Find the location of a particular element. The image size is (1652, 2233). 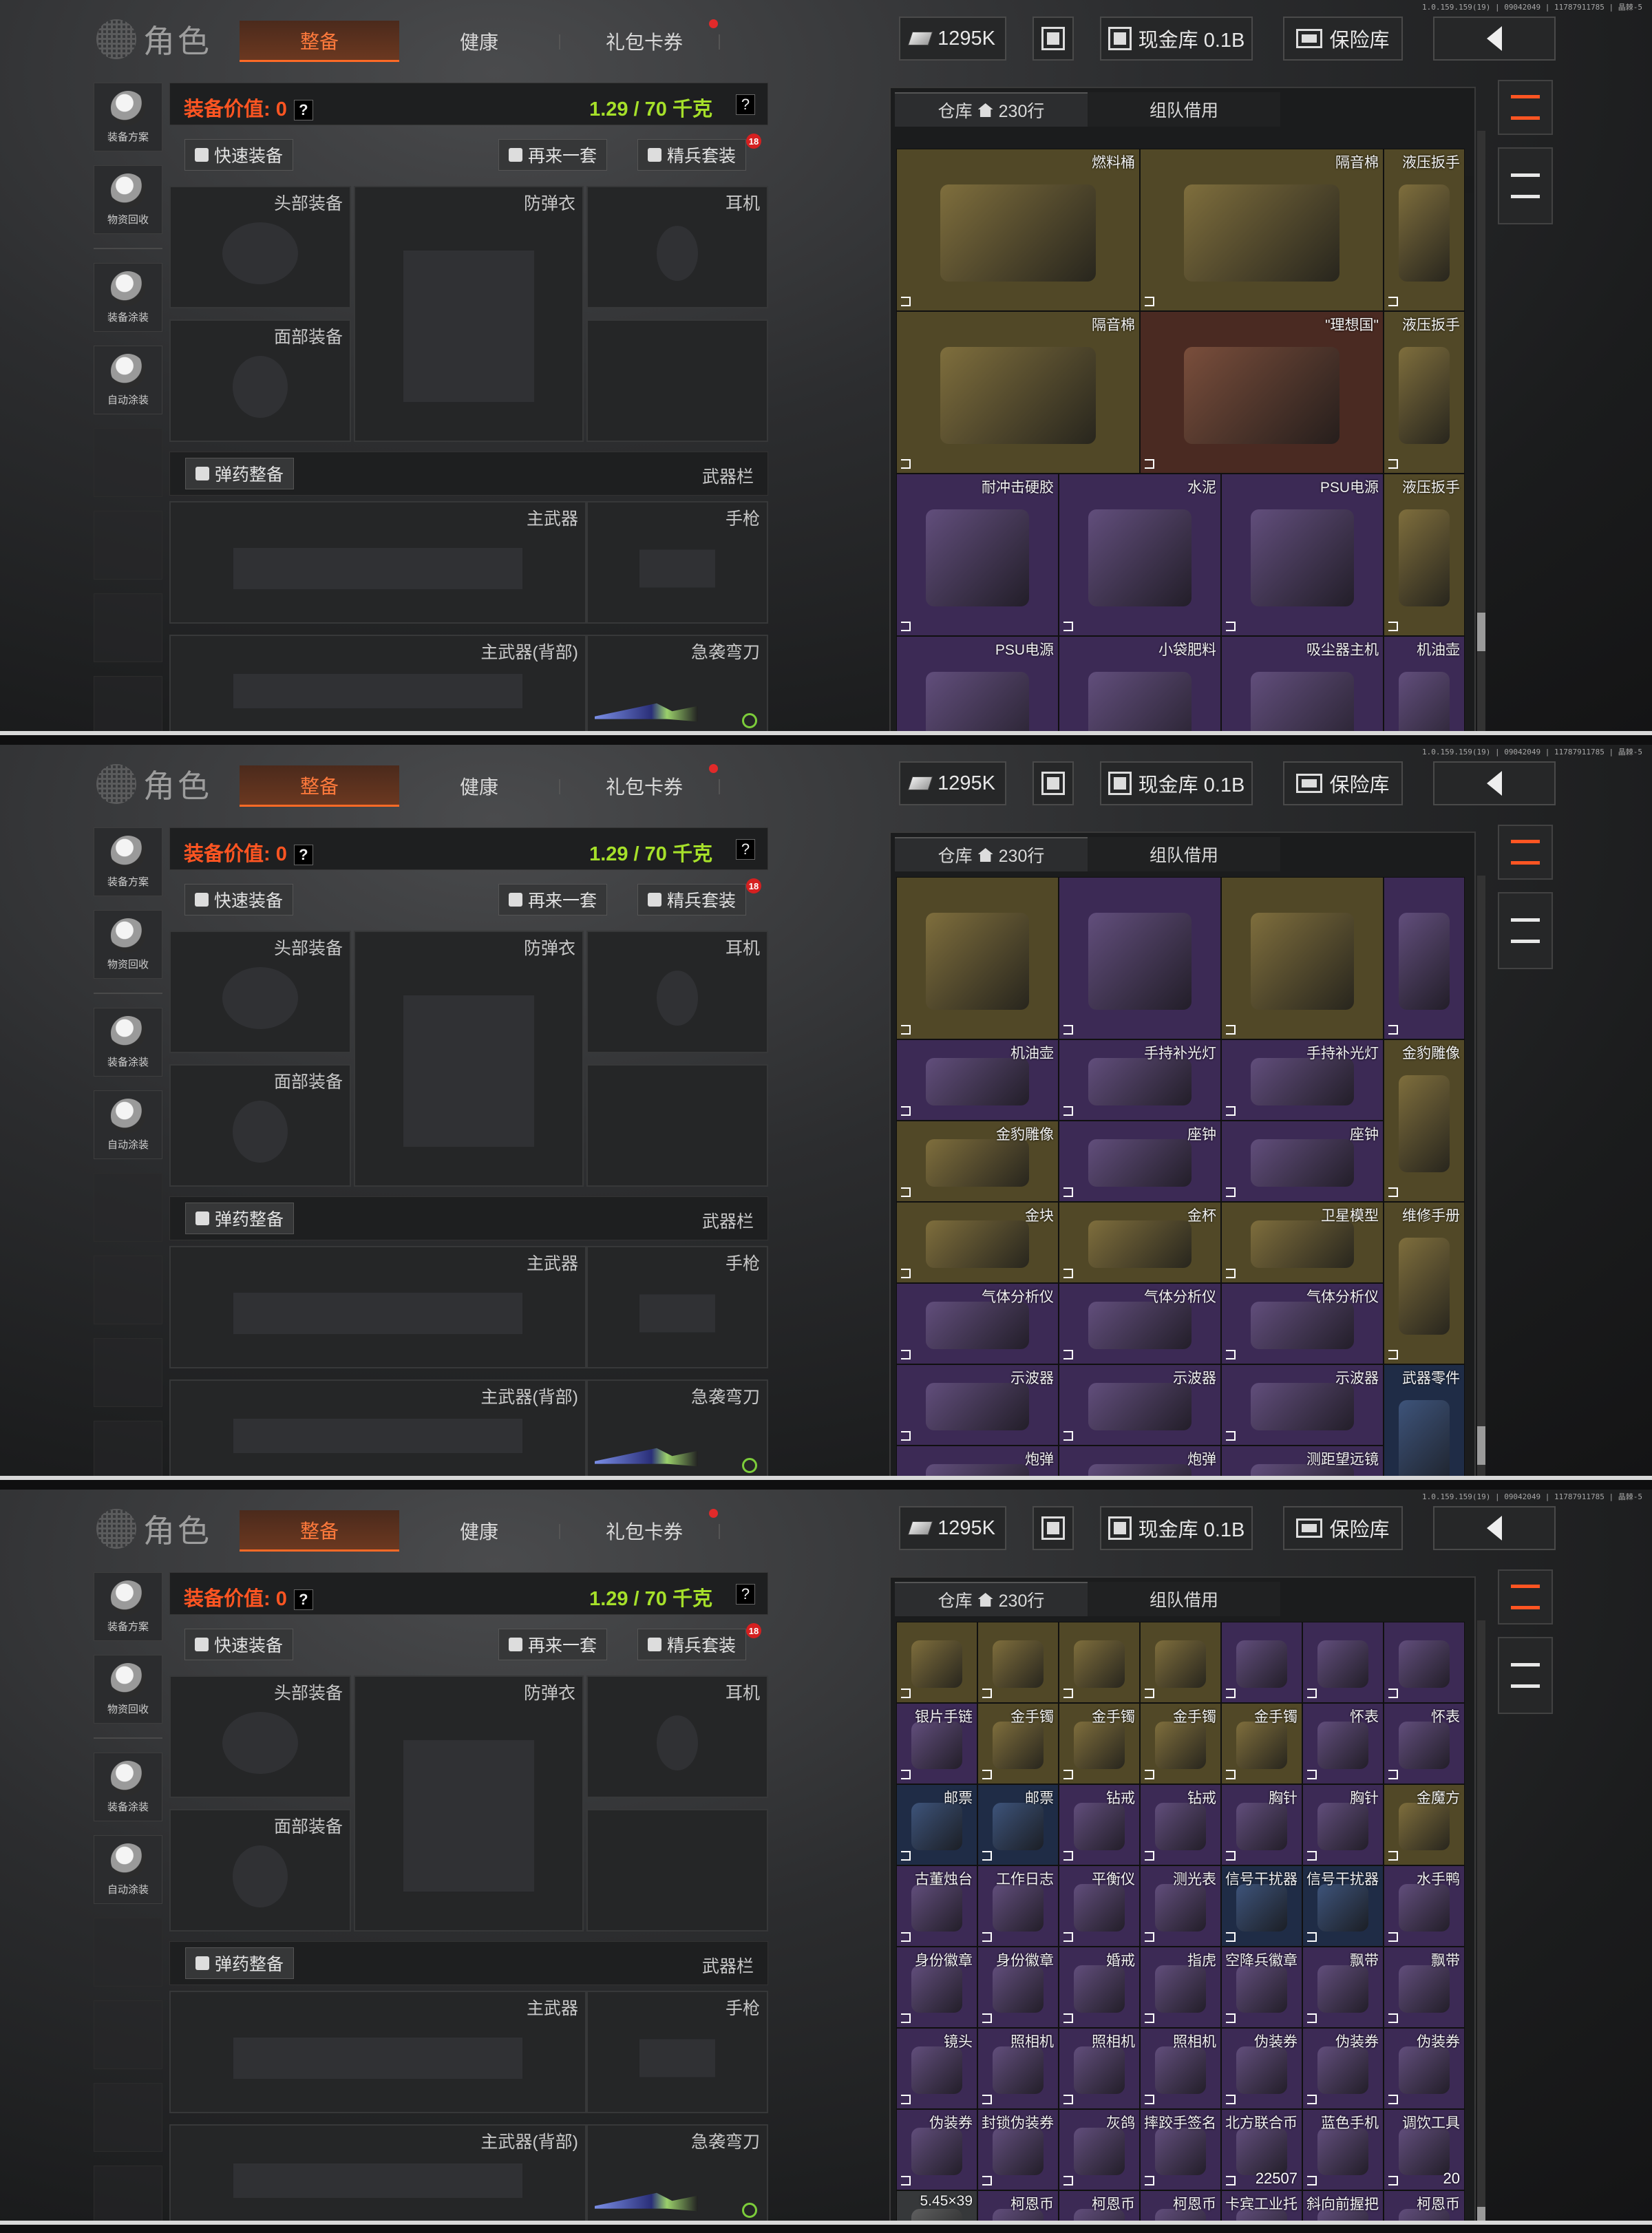

inventory-item: 座钟 is located at coordinates (1140, 1161).